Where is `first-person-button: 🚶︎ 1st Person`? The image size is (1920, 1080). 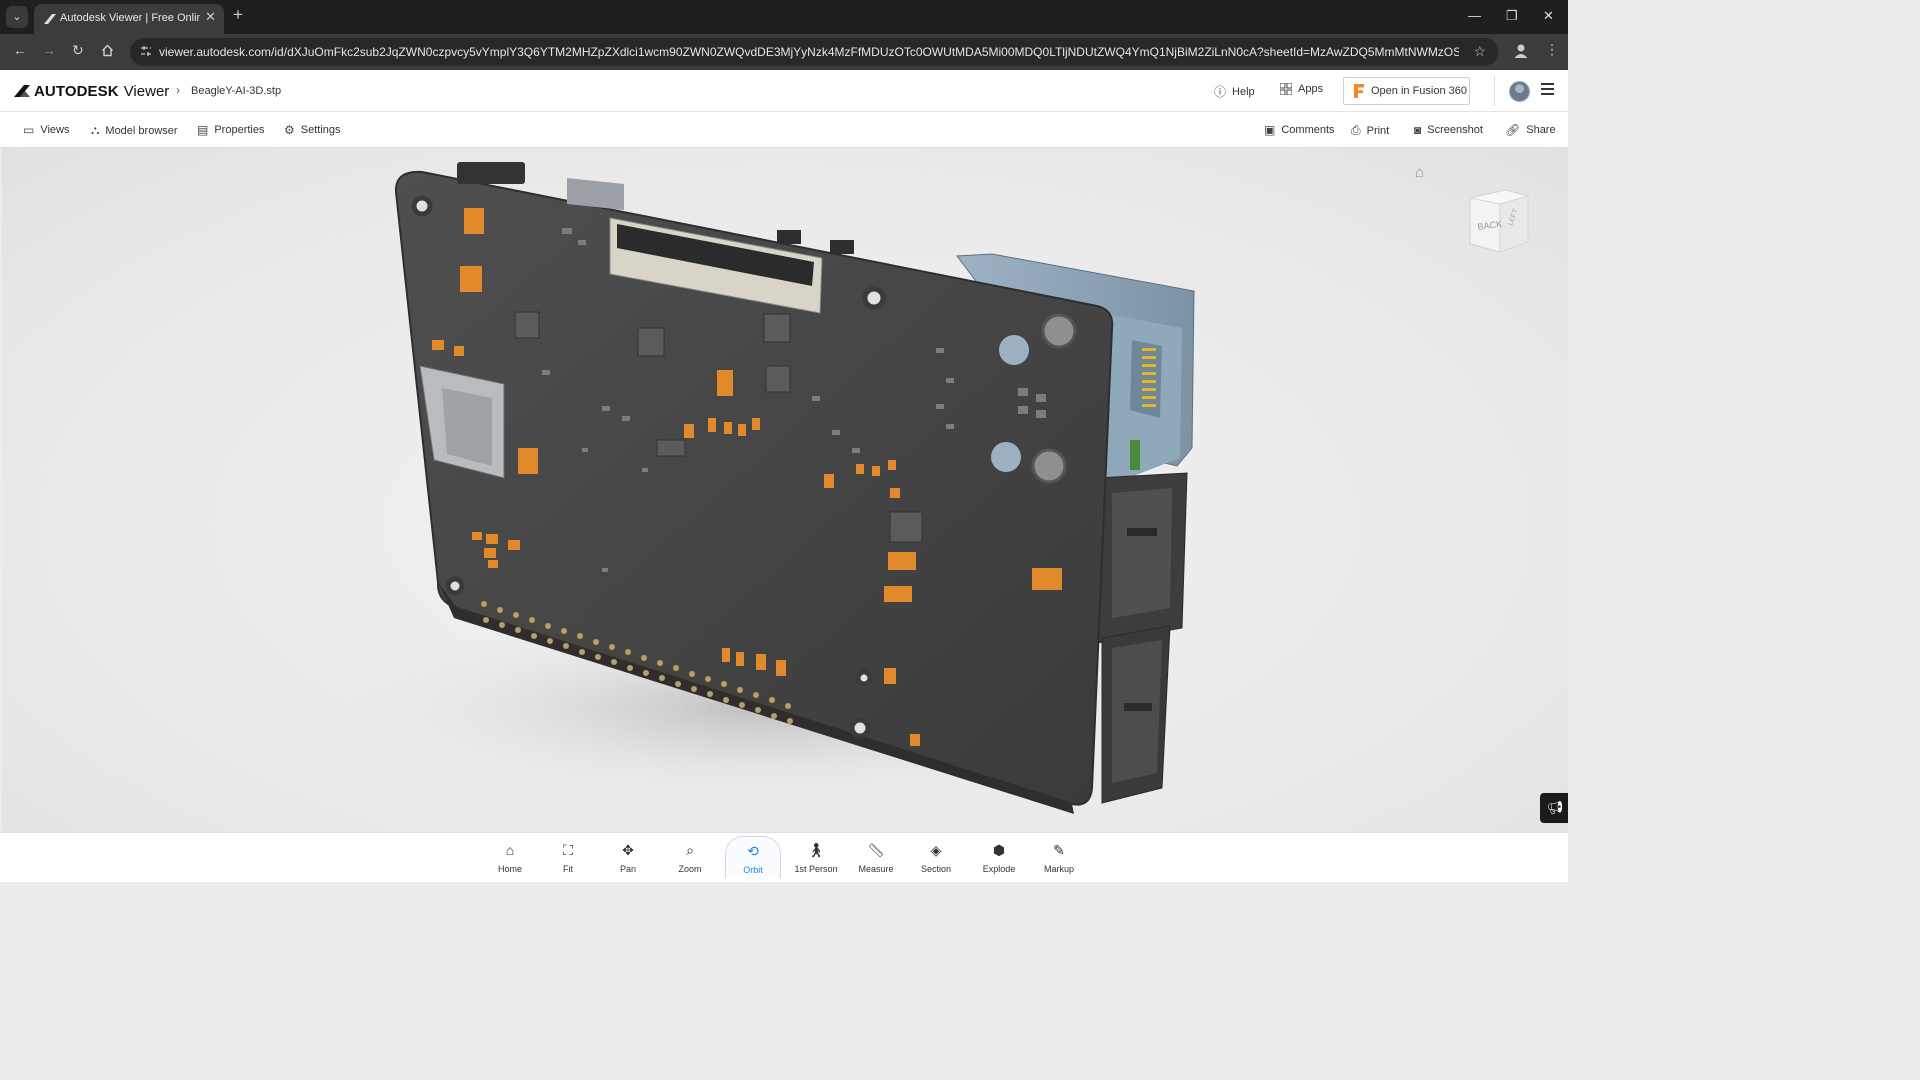 first-person-button: 🚶︎ 1st Person is located at coordinates (816, 857).